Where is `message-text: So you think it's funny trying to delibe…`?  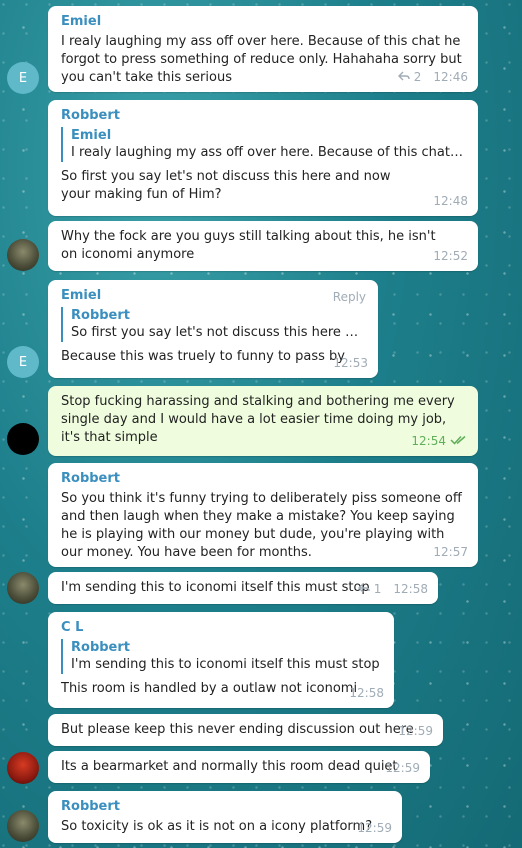
message-text: So you think it's funny trying to delibe… is located at coordinates (261, 525).